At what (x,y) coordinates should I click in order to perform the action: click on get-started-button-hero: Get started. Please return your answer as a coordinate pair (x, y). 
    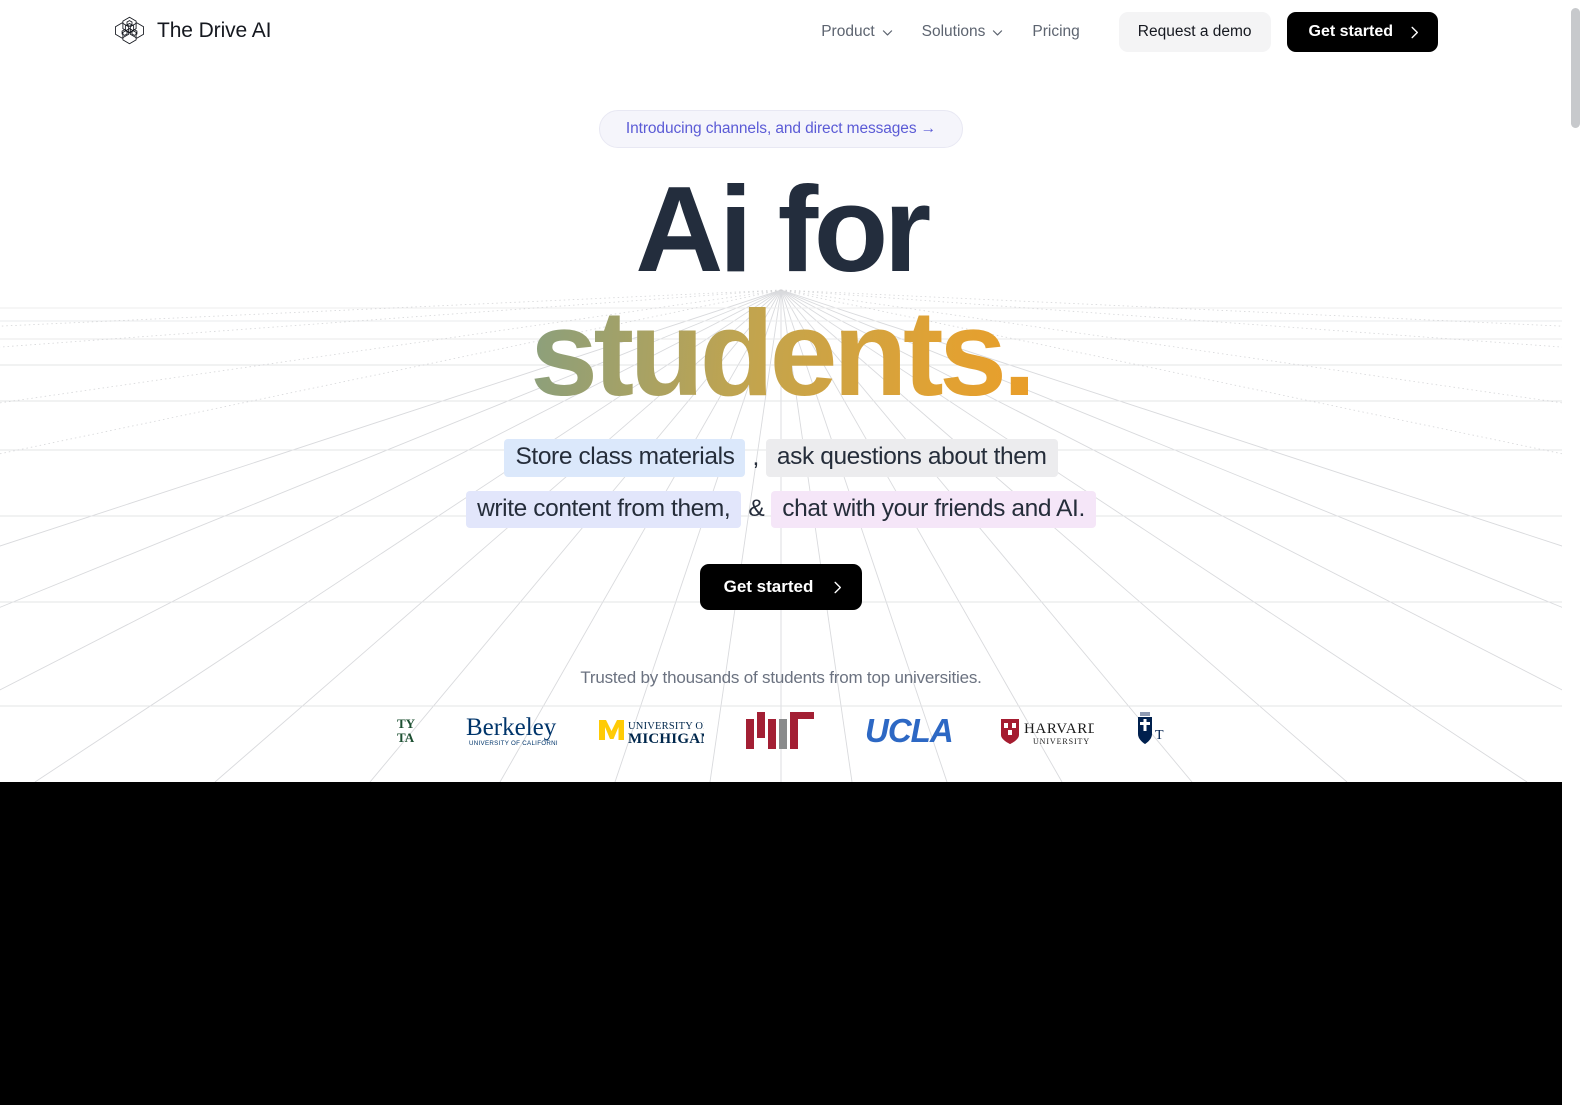
    Looking at the image, I should click on (781, 587).